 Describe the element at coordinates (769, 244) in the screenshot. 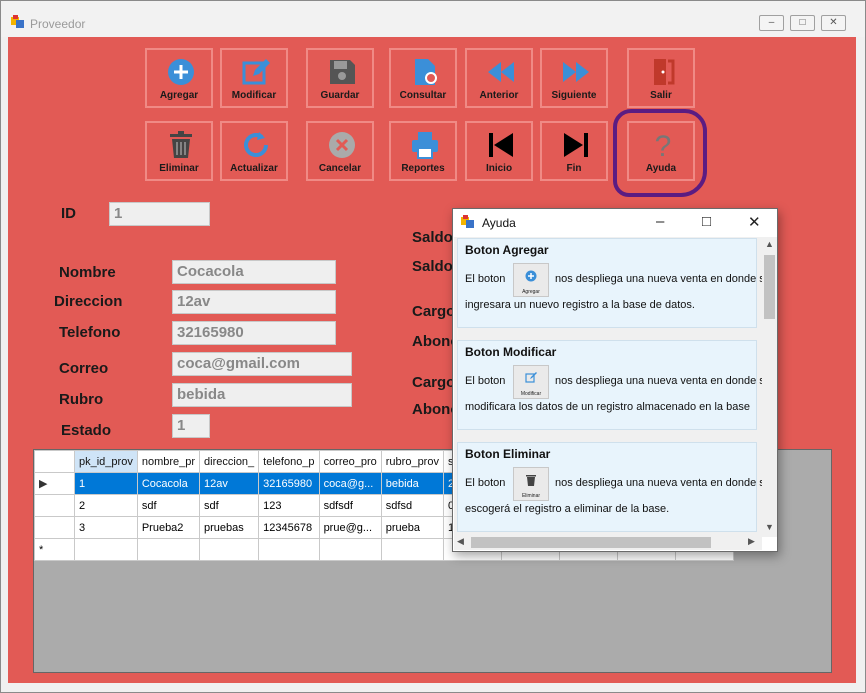

I see `scroll-up-icon: ▲` at that location.